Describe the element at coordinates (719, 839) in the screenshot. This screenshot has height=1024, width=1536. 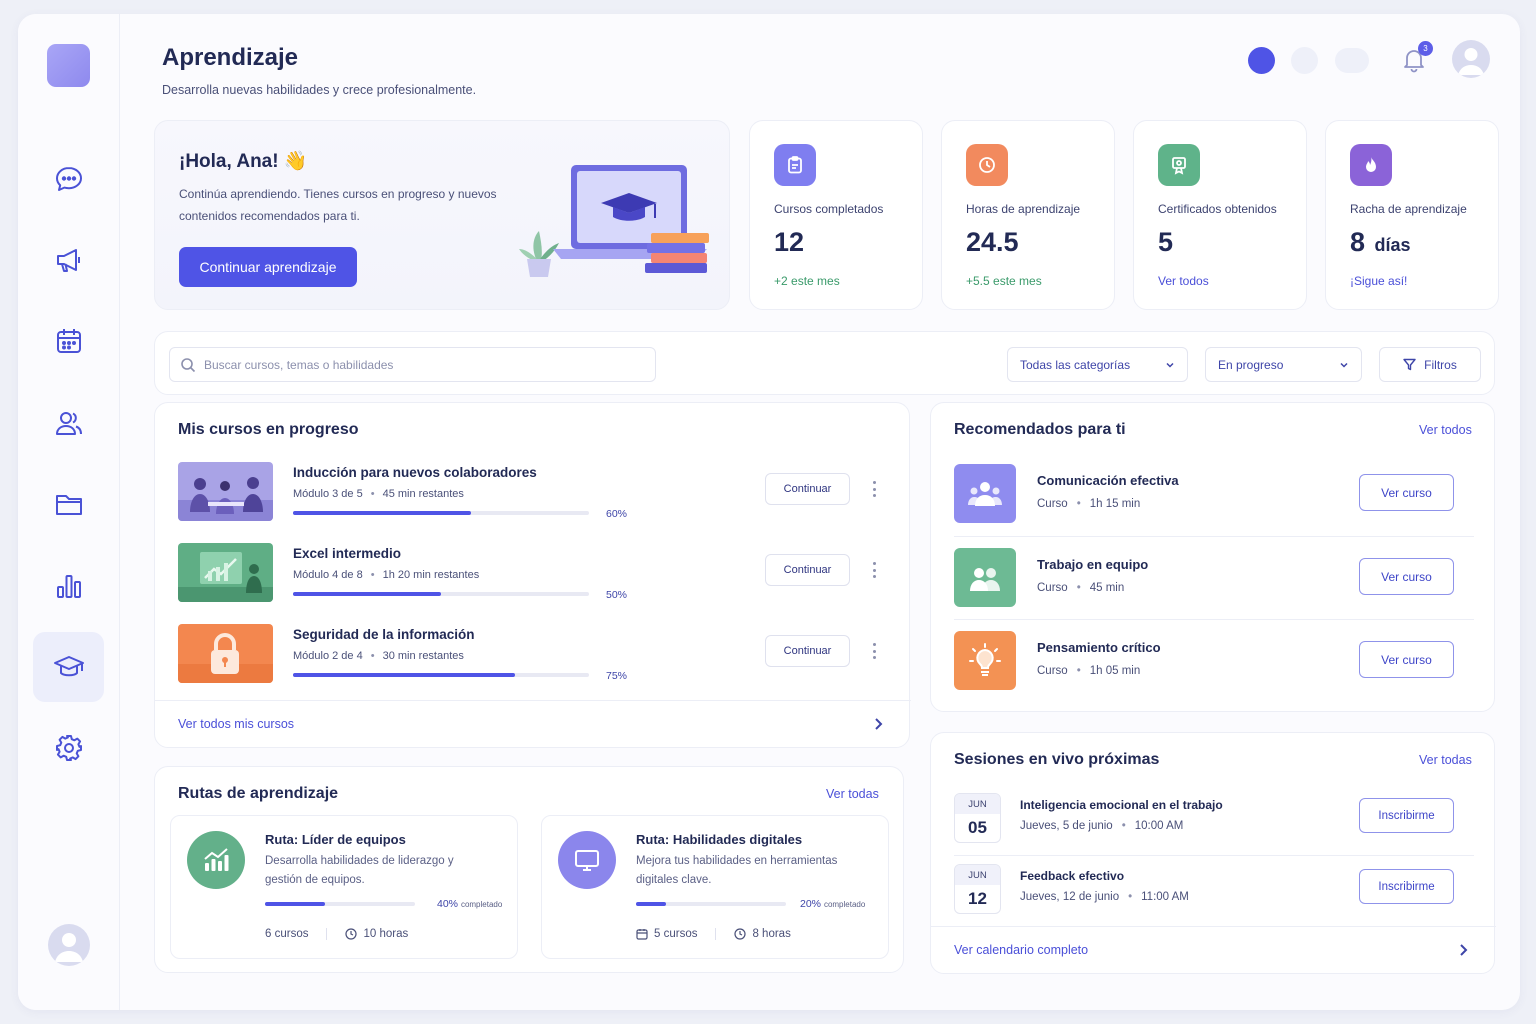
I see `path-title: Ruta: Habilidades digitales` at that location.